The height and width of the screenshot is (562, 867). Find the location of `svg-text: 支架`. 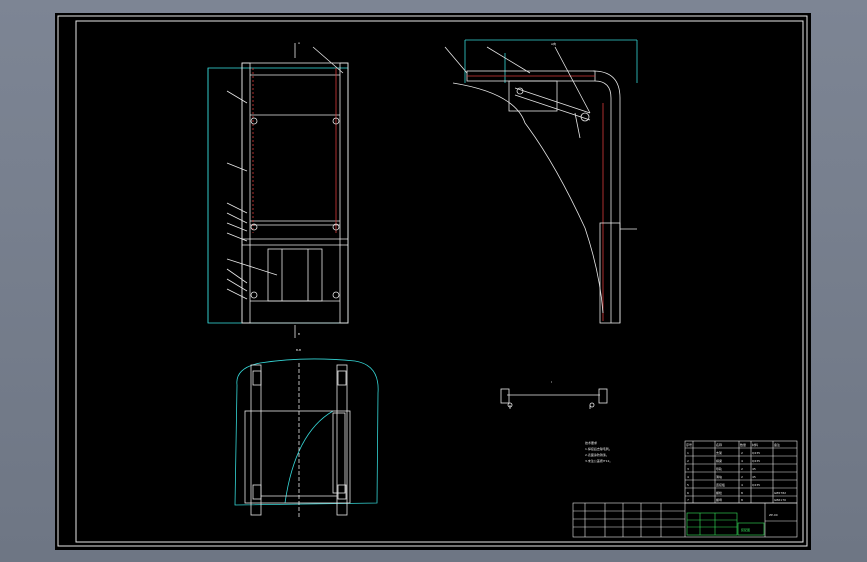

svg-text: 支架 is located at coordinates (719, 452).